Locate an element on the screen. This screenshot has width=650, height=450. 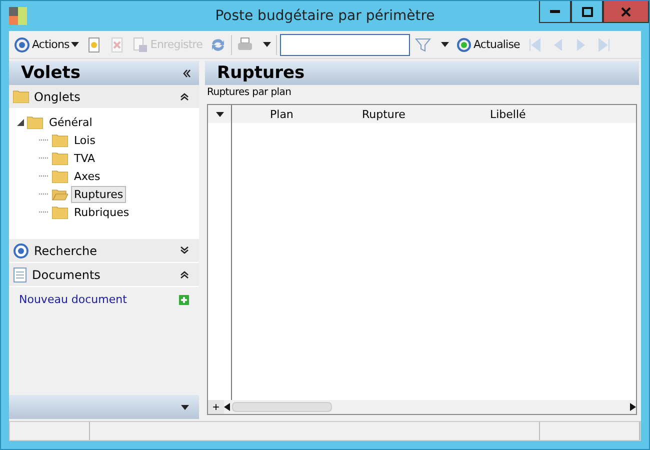
section-header: Documents is located at coordinates (104, 275).